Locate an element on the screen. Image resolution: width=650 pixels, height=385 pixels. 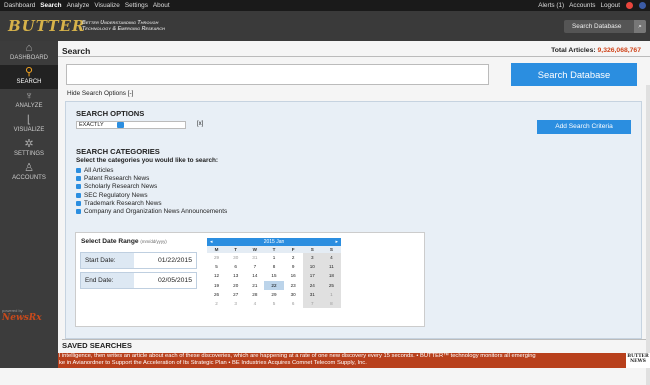
calendar-day: 23 is located at coordinates (293, 285).